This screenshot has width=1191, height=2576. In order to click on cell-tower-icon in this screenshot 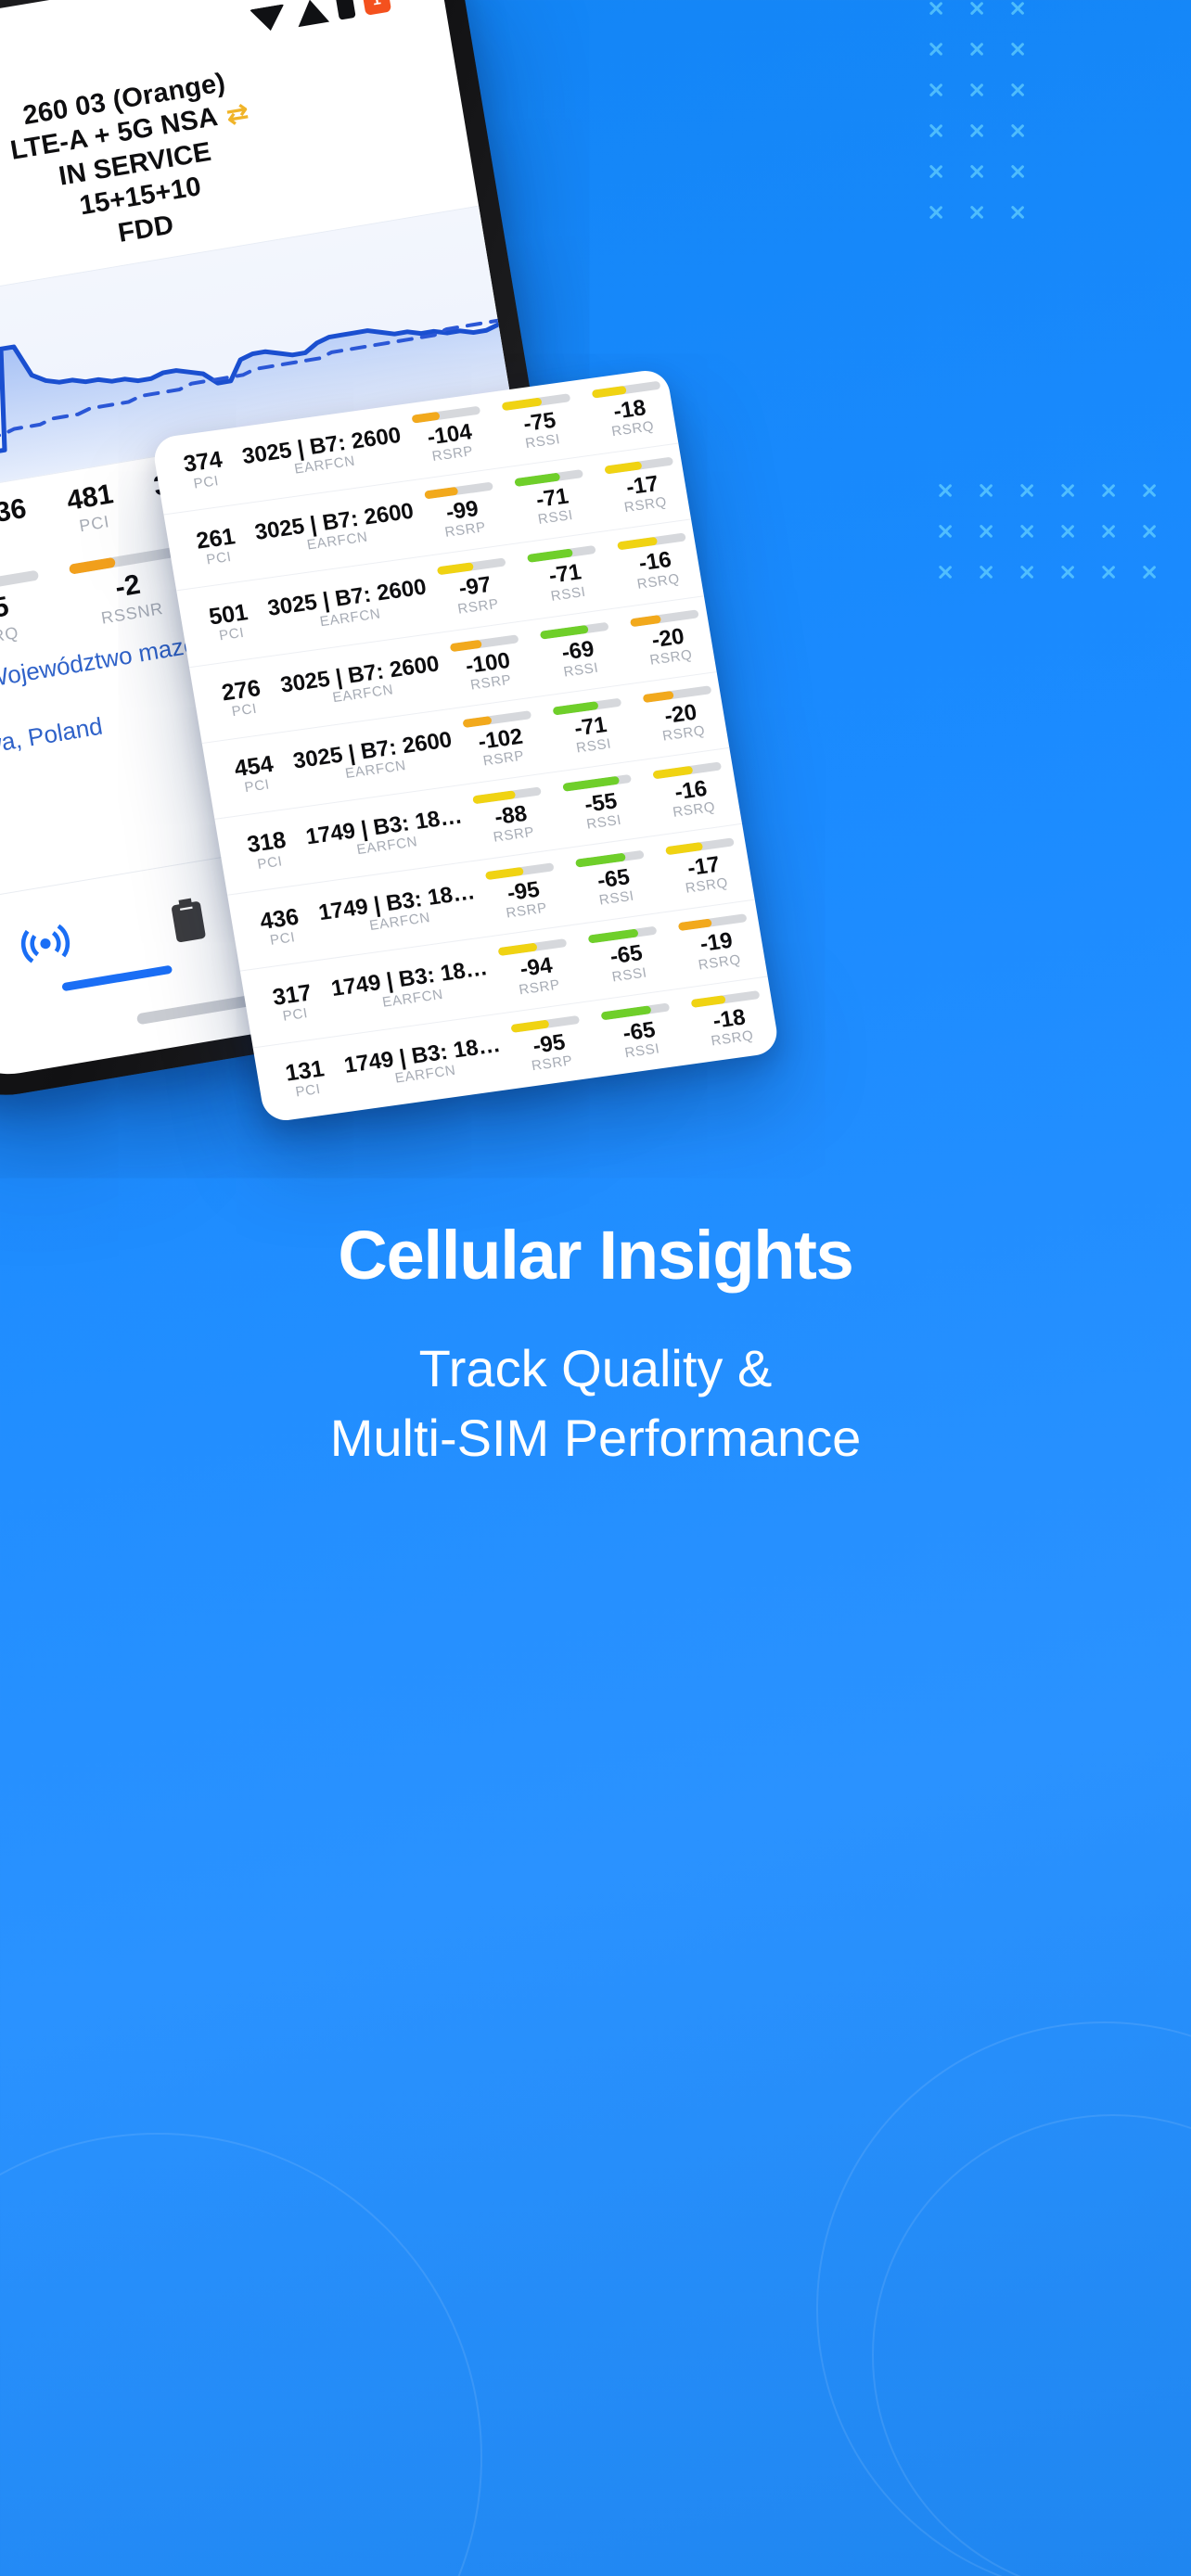, I will do `click(45, 943)`.